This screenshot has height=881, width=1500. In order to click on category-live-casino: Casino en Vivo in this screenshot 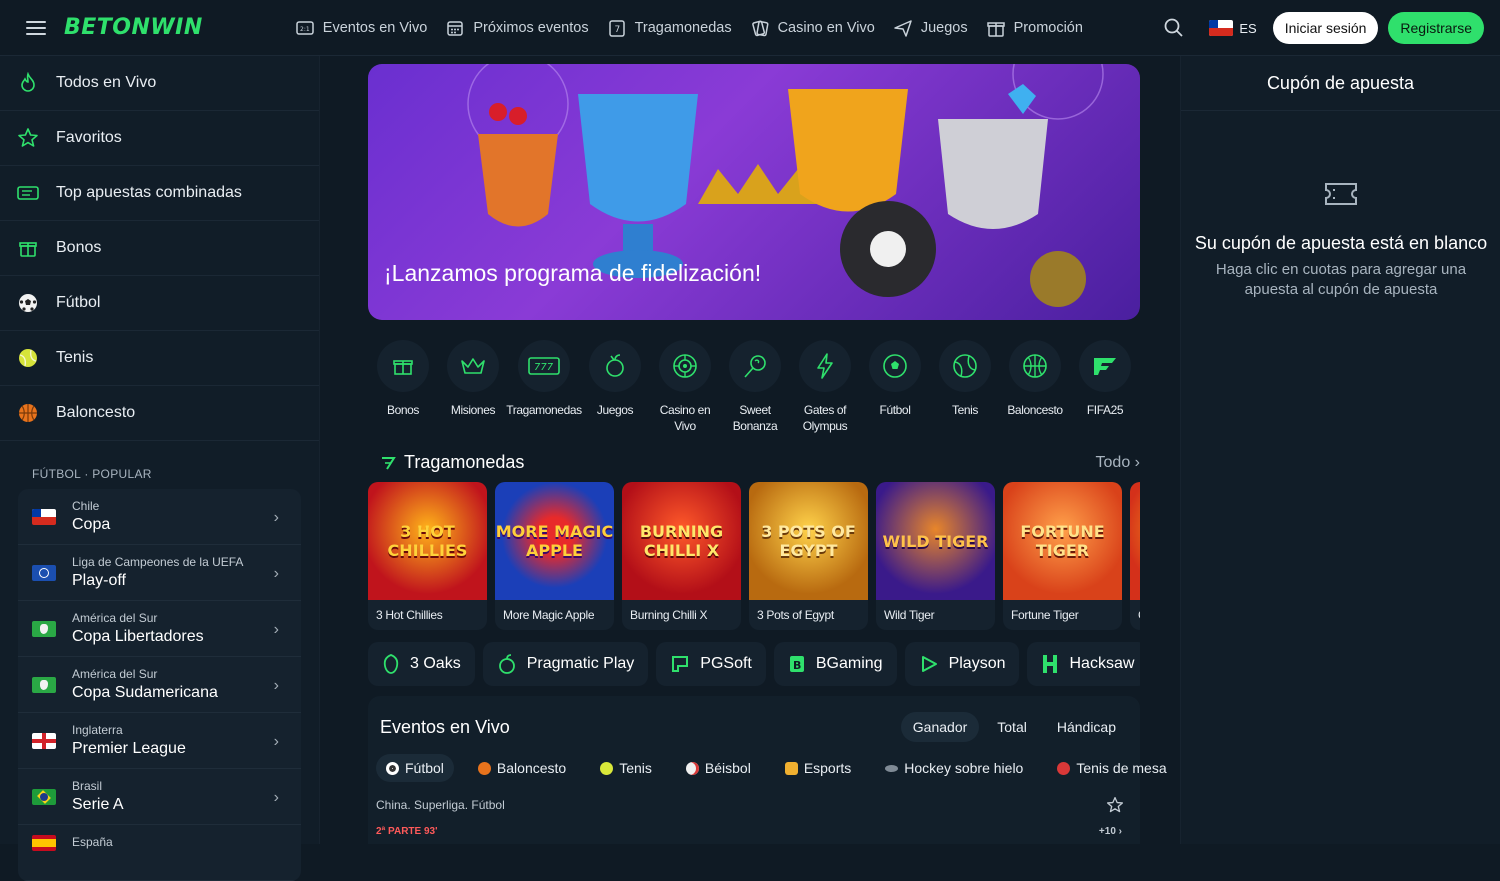, I will do `click(685, 387)`.